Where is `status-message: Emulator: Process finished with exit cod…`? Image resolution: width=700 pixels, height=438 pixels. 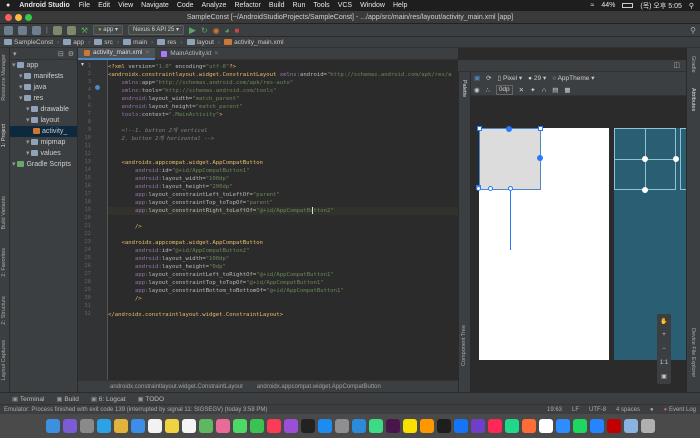
status-message: Emulator: Process finished with exit cod… is located at coordinates (135, 410).